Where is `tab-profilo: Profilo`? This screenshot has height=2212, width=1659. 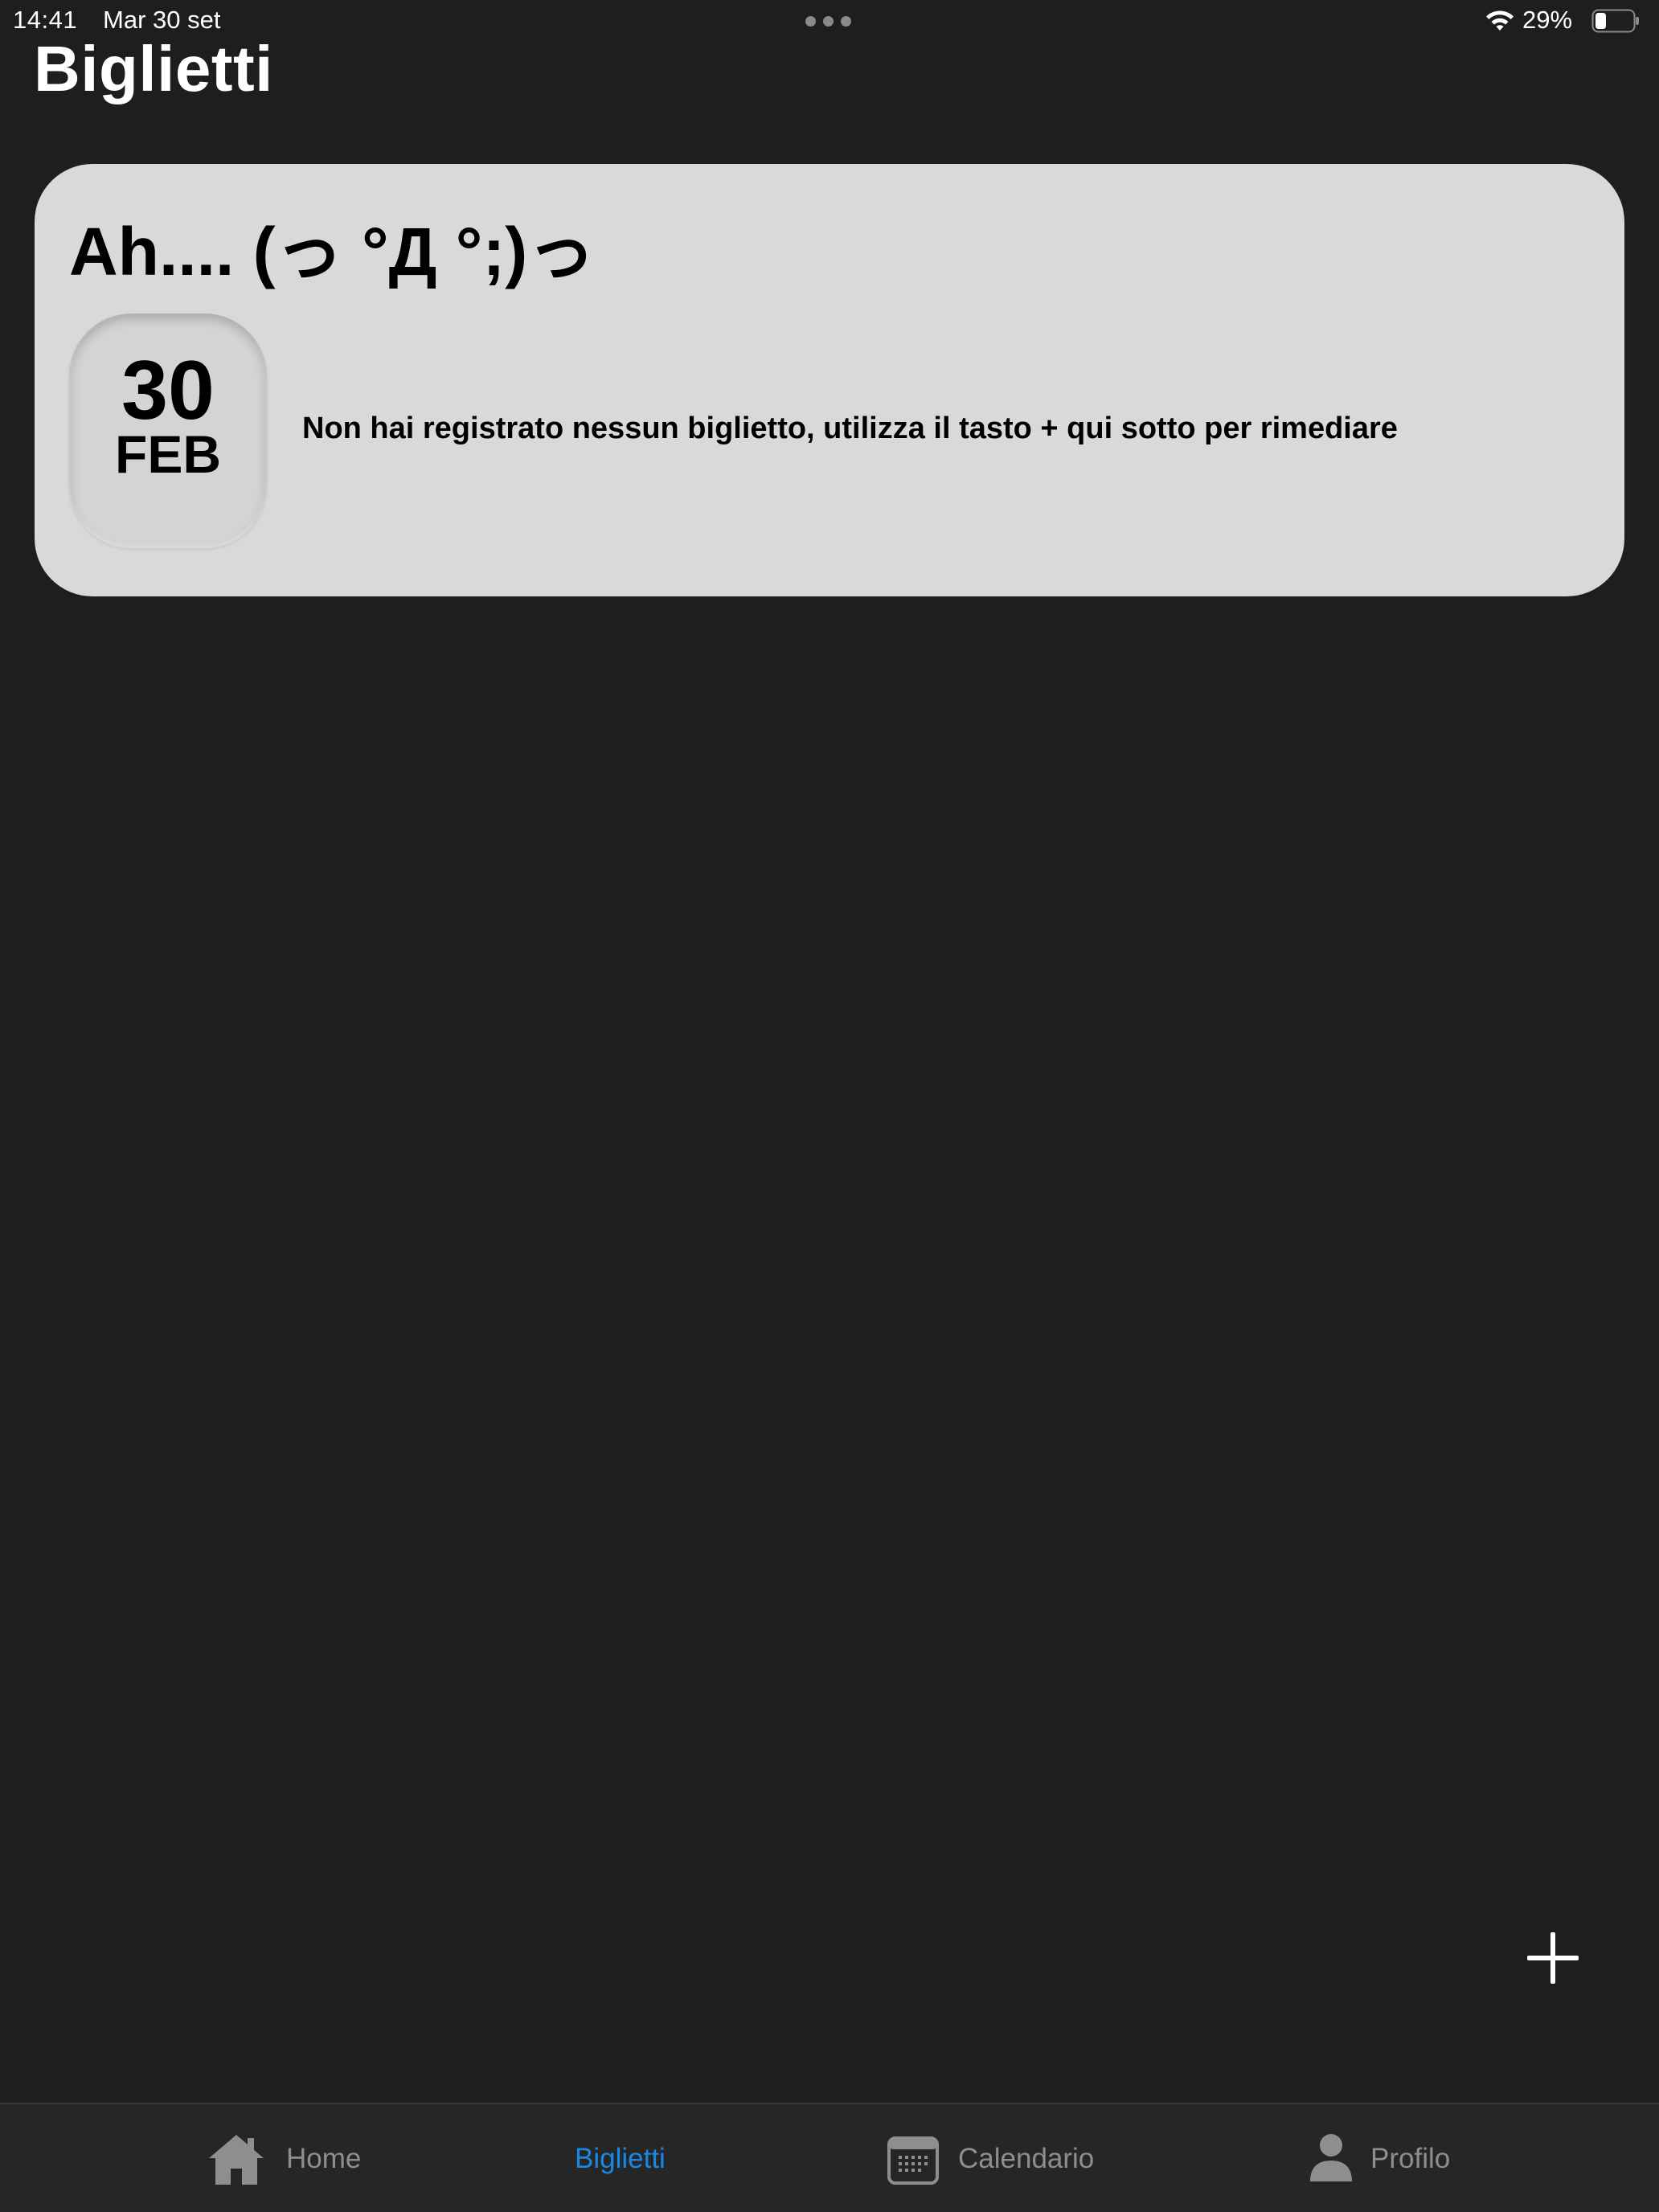 tab-profilo: Profilo is located at coordinates (1382, 2158).